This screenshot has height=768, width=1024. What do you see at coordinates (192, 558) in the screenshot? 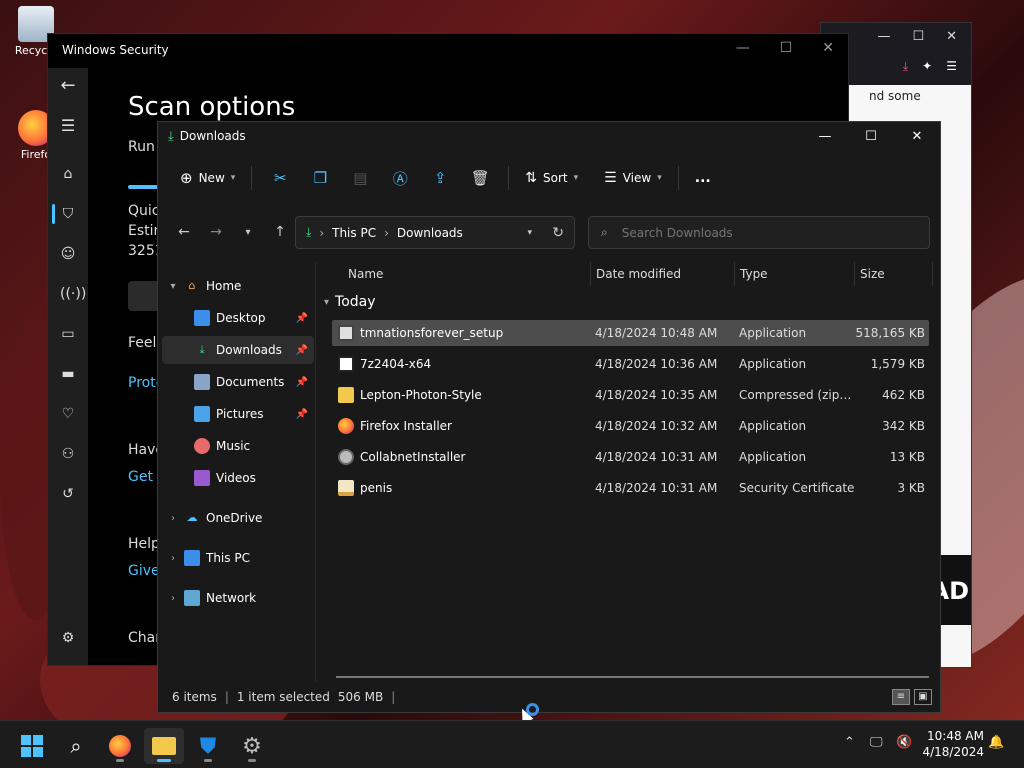
I see `this-pc-icon` at bounding box center [192, 558].